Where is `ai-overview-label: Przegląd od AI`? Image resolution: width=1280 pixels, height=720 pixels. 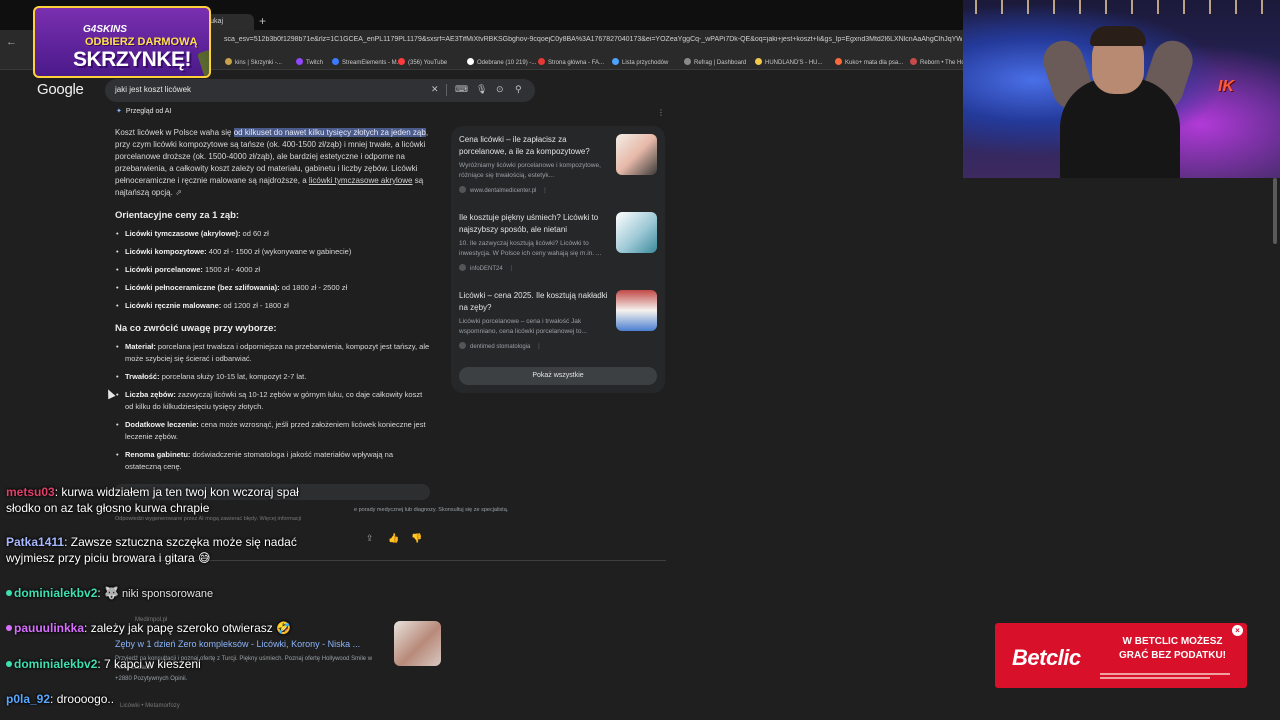
ai-overview-label: Przegląd od AI is located at coordinates (148, 111).